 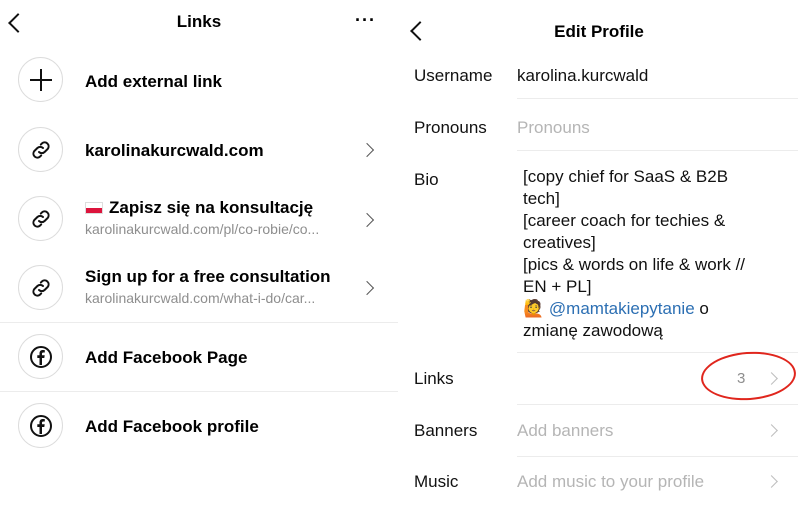 What do you see at coordinates (174, 150) in the screenshot?
I see `link-title: karolinakurcwald.com` at bounding box center [174, 150].